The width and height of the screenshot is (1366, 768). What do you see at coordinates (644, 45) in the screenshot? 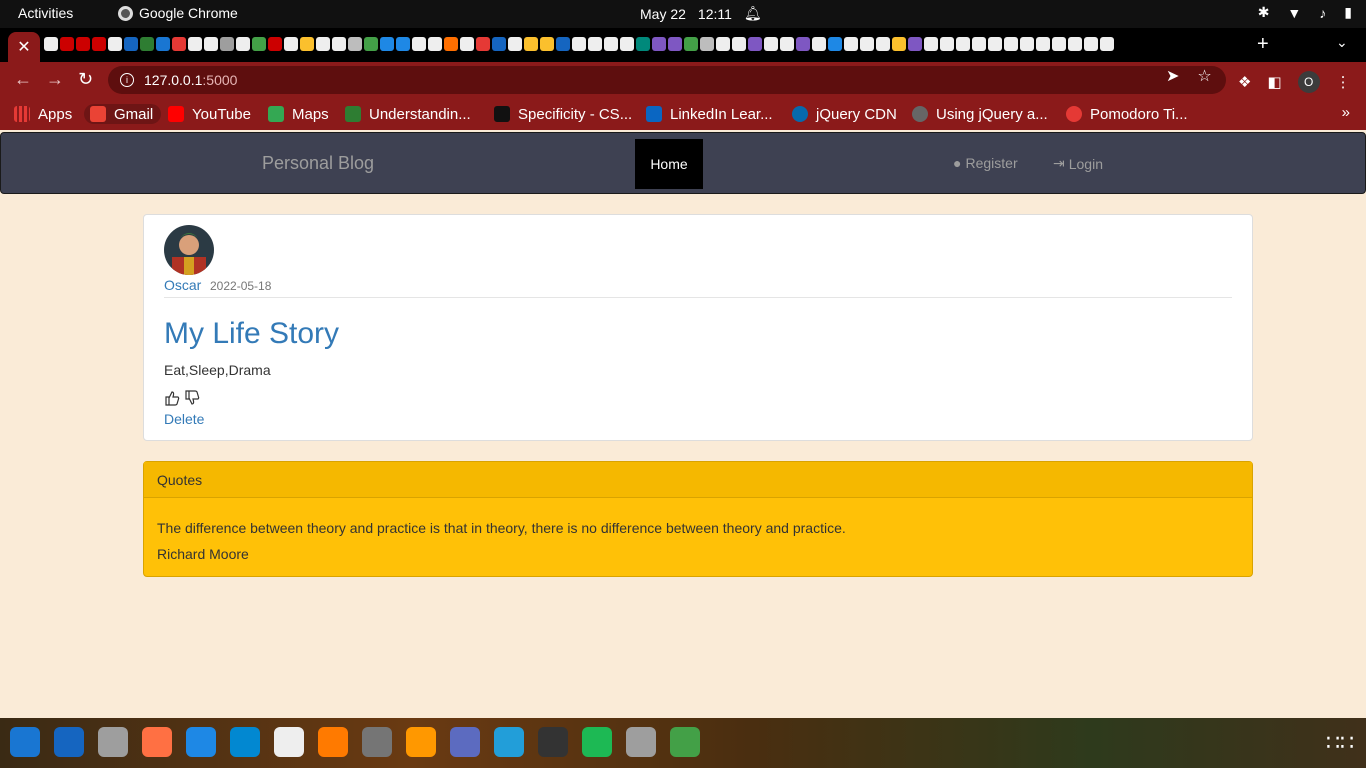
I see `pinned-tabs` at bounding box center [644, 45].